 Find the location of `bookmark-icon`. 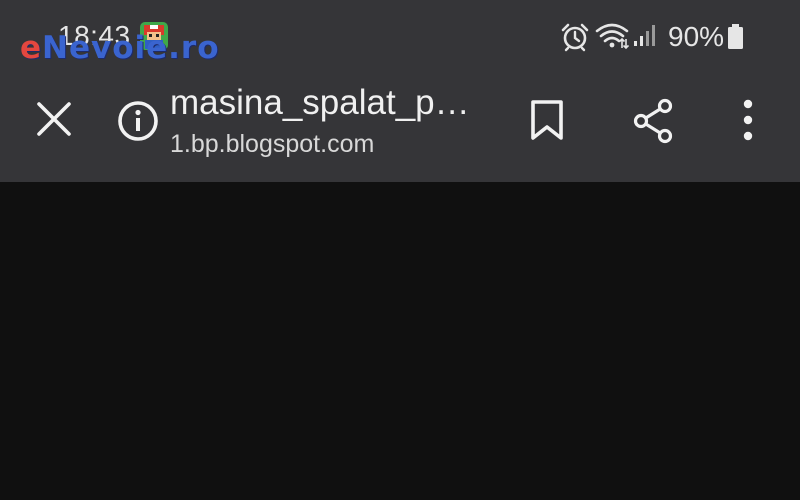

bookmark-icon is located at coordinates (547, 120).